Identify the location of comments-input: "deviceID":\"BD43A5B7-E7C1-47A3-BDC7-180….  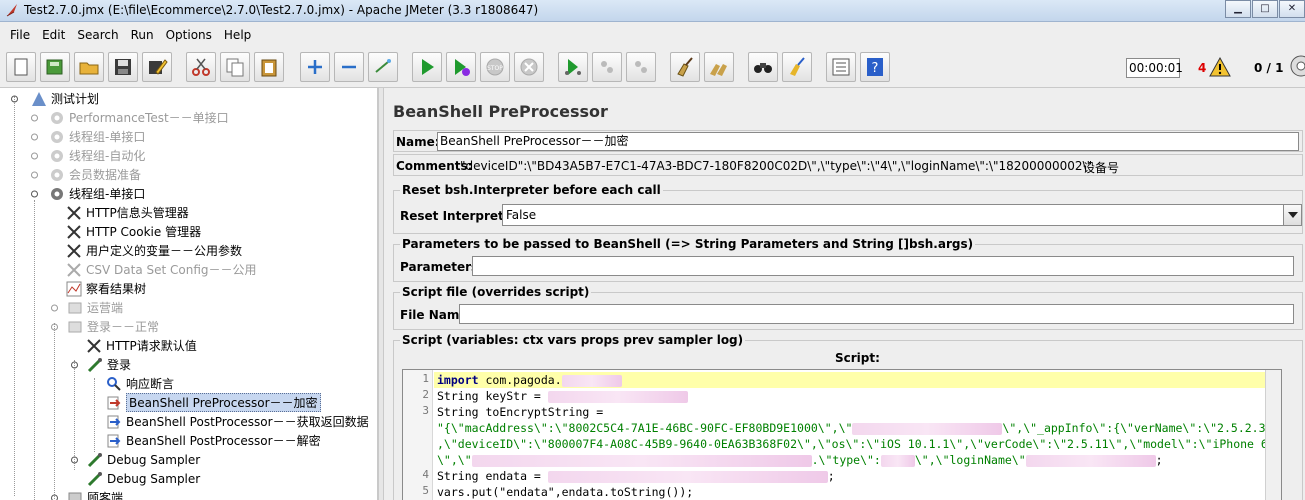
(776, 166).